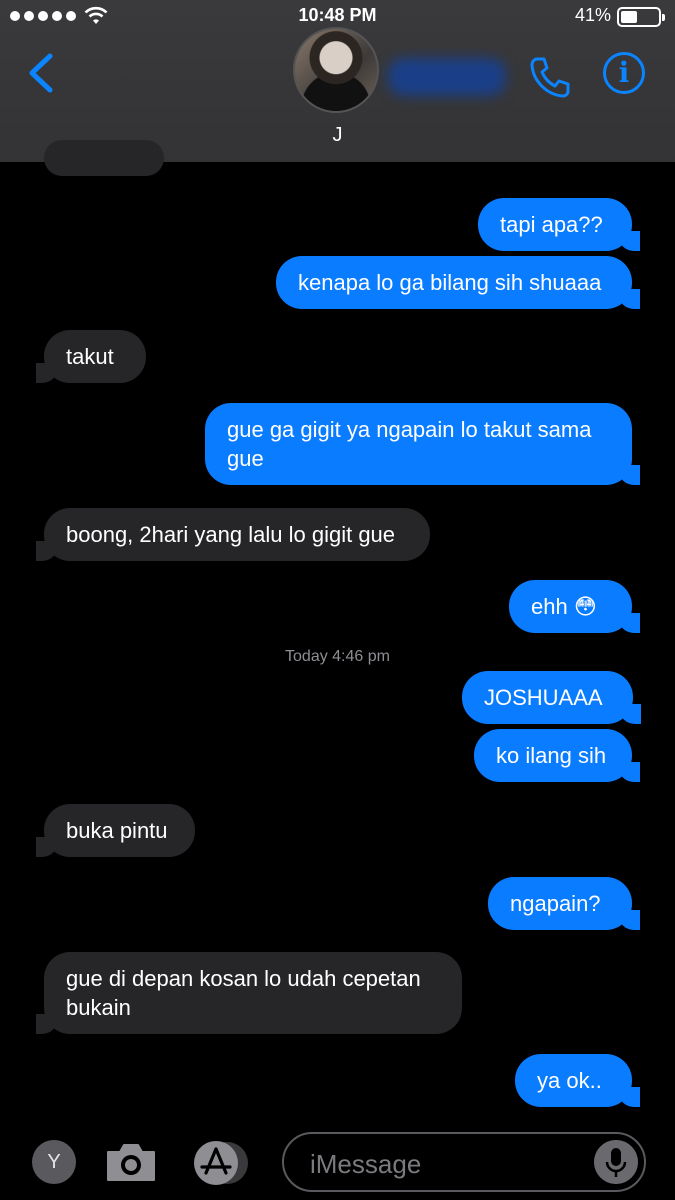 The height and width of the screenshot is (1200, 675). What do you see at coordinates (366, 1164) in the screenshot?
I see `imessage-placeholder: iMessage` at bounding box center [366, 1164].